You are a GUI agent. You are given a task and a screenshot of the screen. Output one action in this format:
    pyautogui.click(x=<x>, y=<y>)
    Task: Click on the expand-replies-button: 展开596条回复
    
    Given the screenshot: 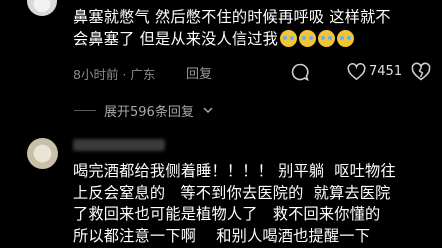 What is the action you would take?
    pyautogui.click(x=149, y=110)
    